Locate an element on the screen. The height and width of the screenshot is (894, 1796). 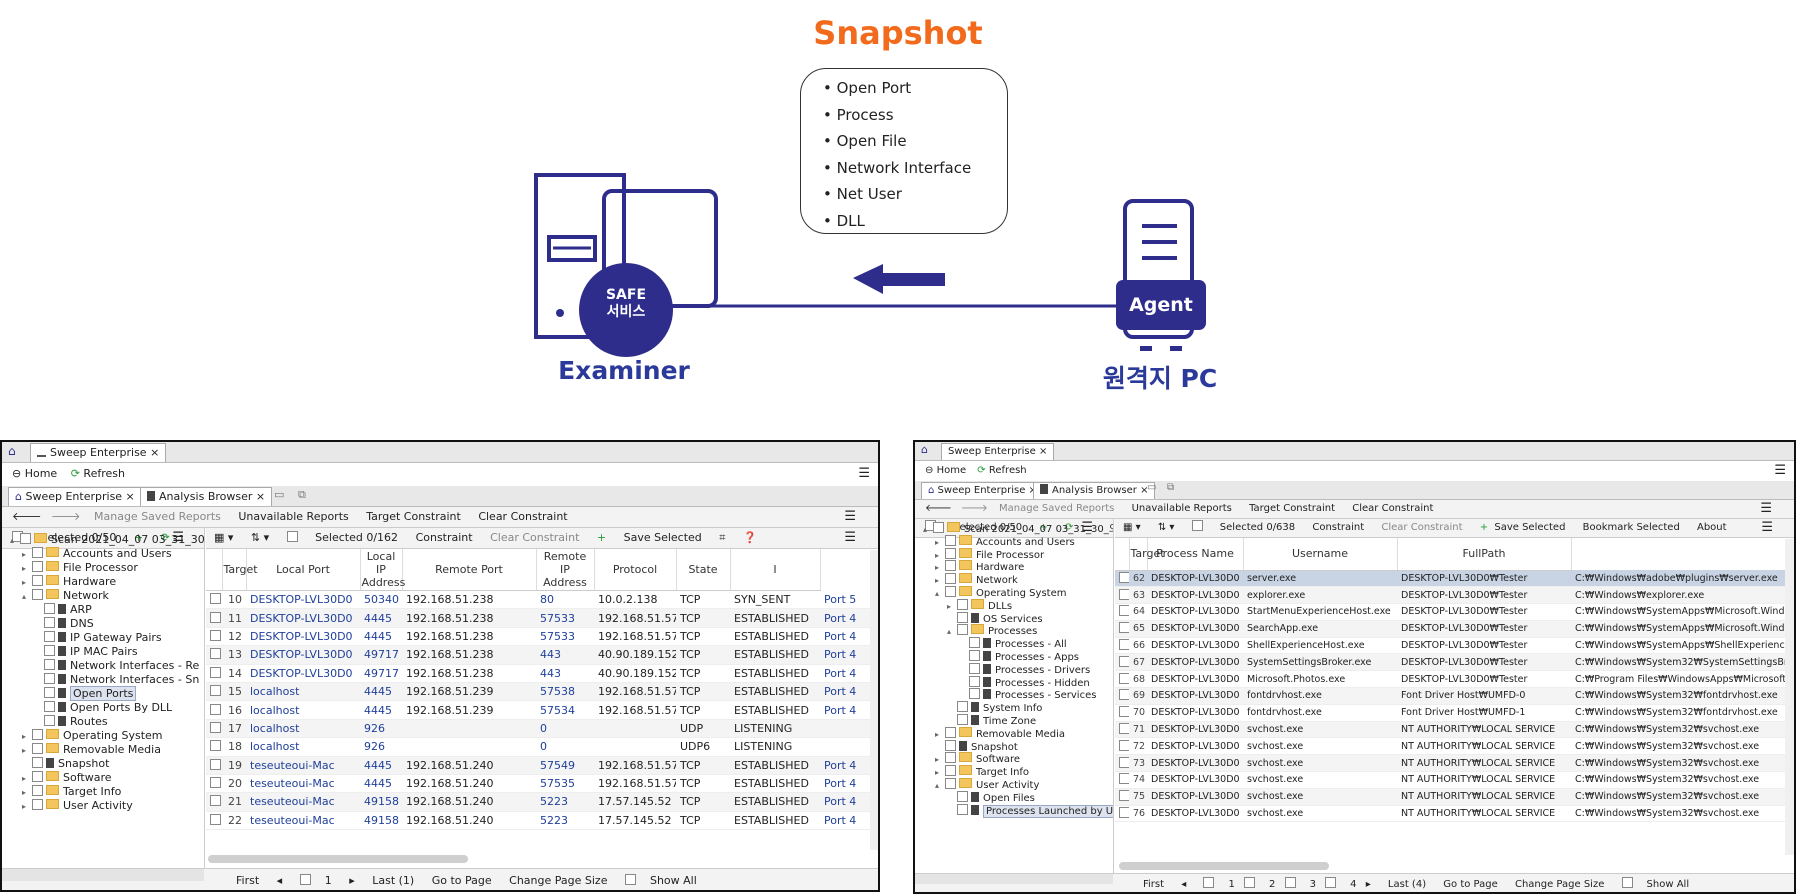
tab-sweep-enterprise: ⌂ Sweep Enterprise × is located at coordinates (75, 496).